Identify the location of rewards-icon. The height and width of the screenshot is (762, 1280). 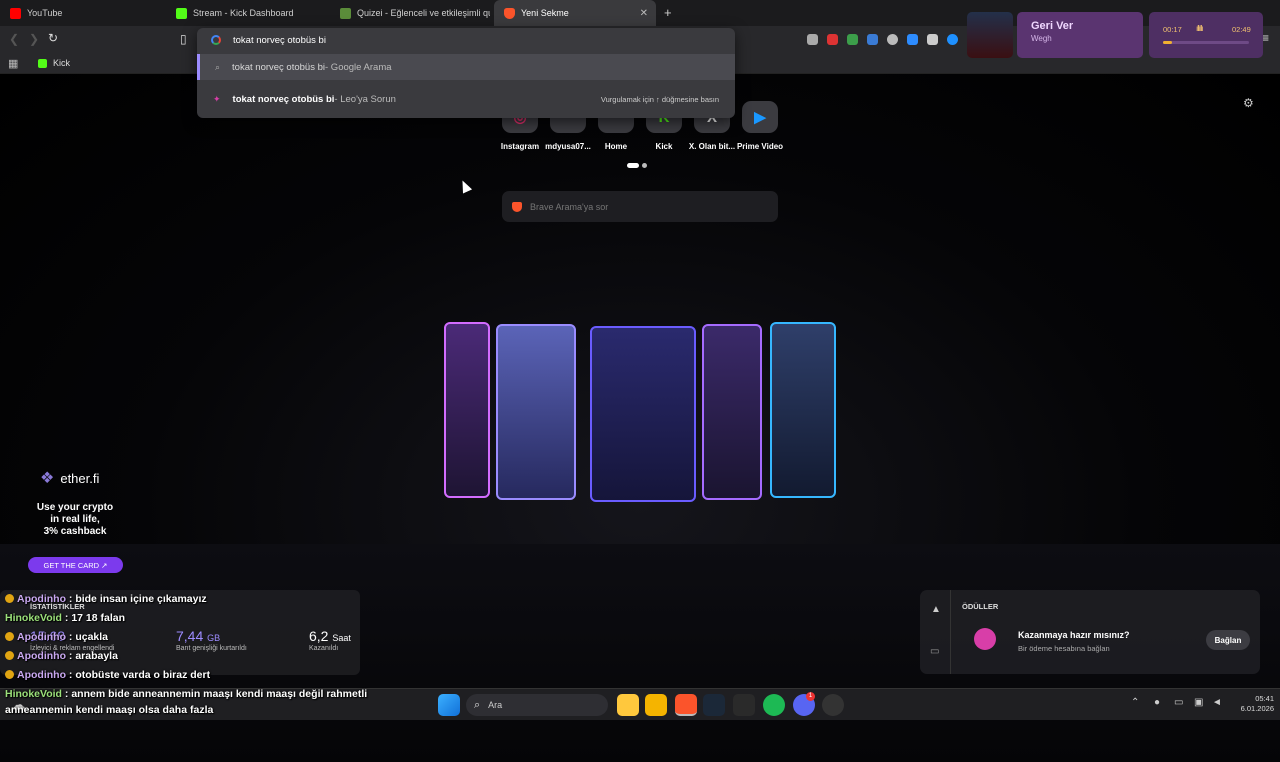
(985, 639).